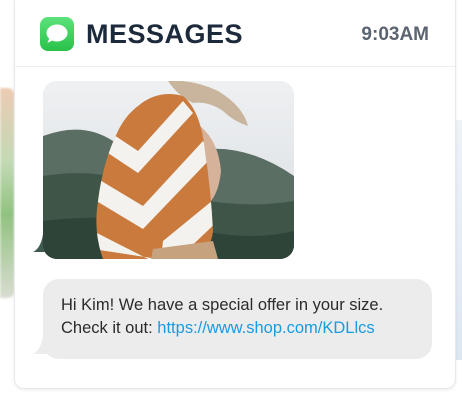 The width and height of the screenshot is (462, 395). I want to click on background-blur-right, so click(459, 240).